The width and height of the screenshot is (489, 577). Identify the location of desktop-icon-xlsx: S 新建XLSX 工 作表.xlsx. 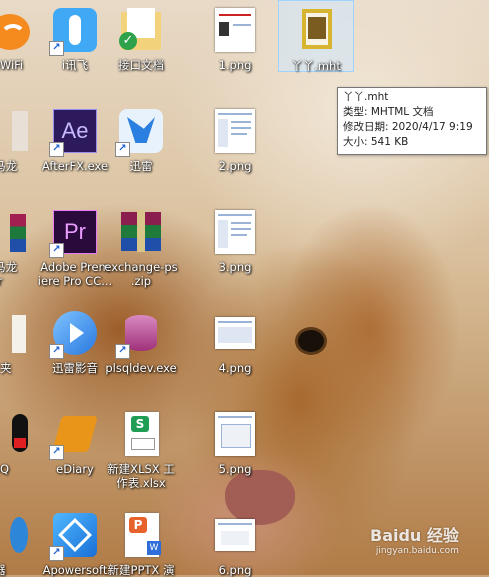
(141, 447).